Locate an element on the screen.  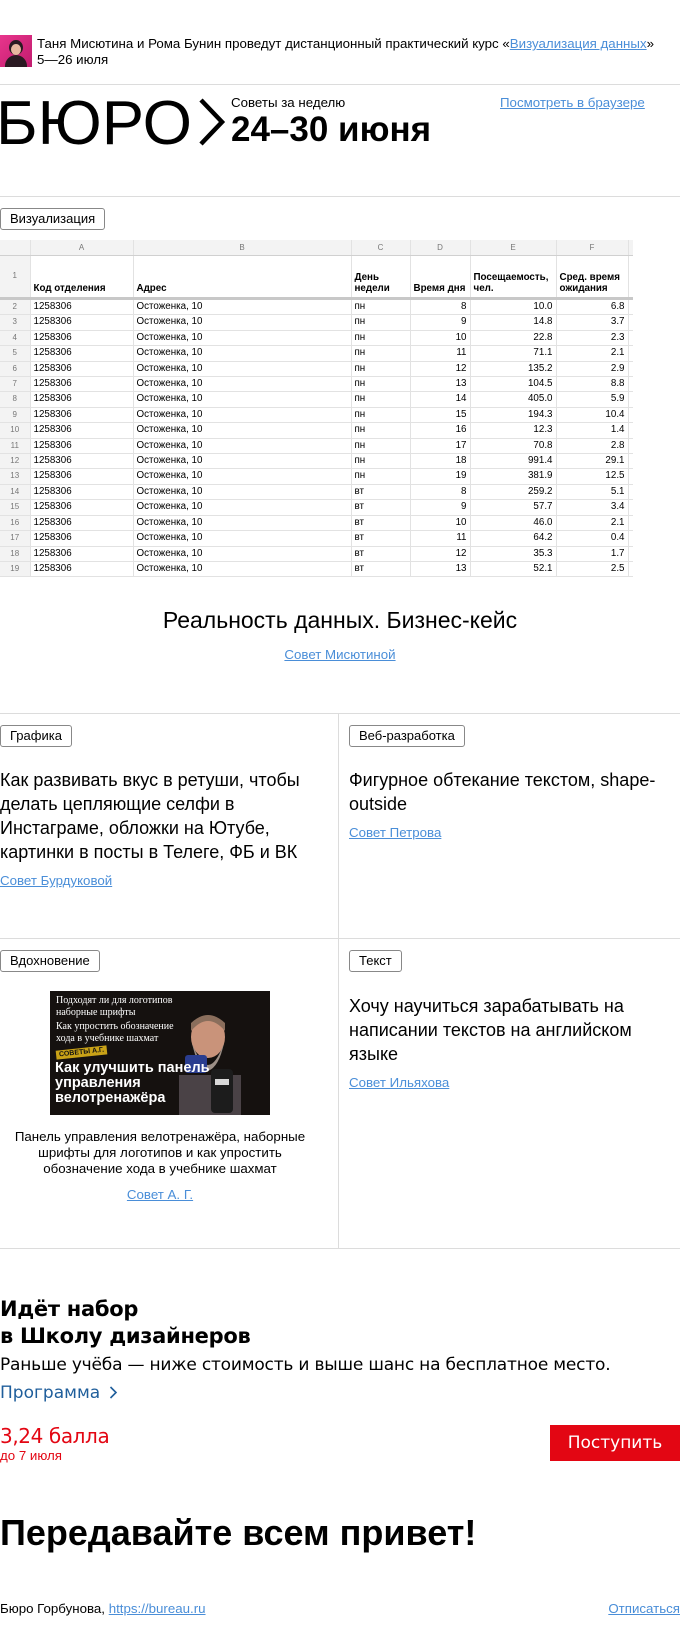
col-letter: B is located at coordinates (242, 248).